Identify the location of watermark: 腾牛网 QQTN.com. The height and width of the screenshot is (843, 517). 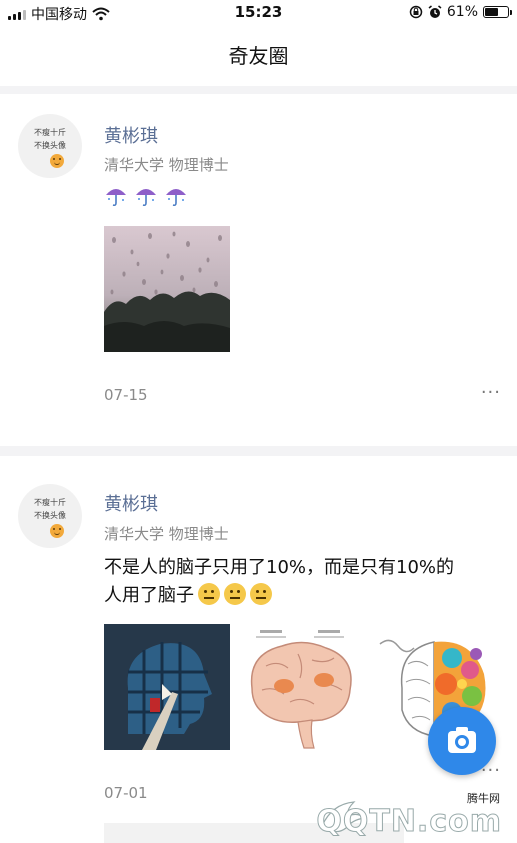
(405, 815).